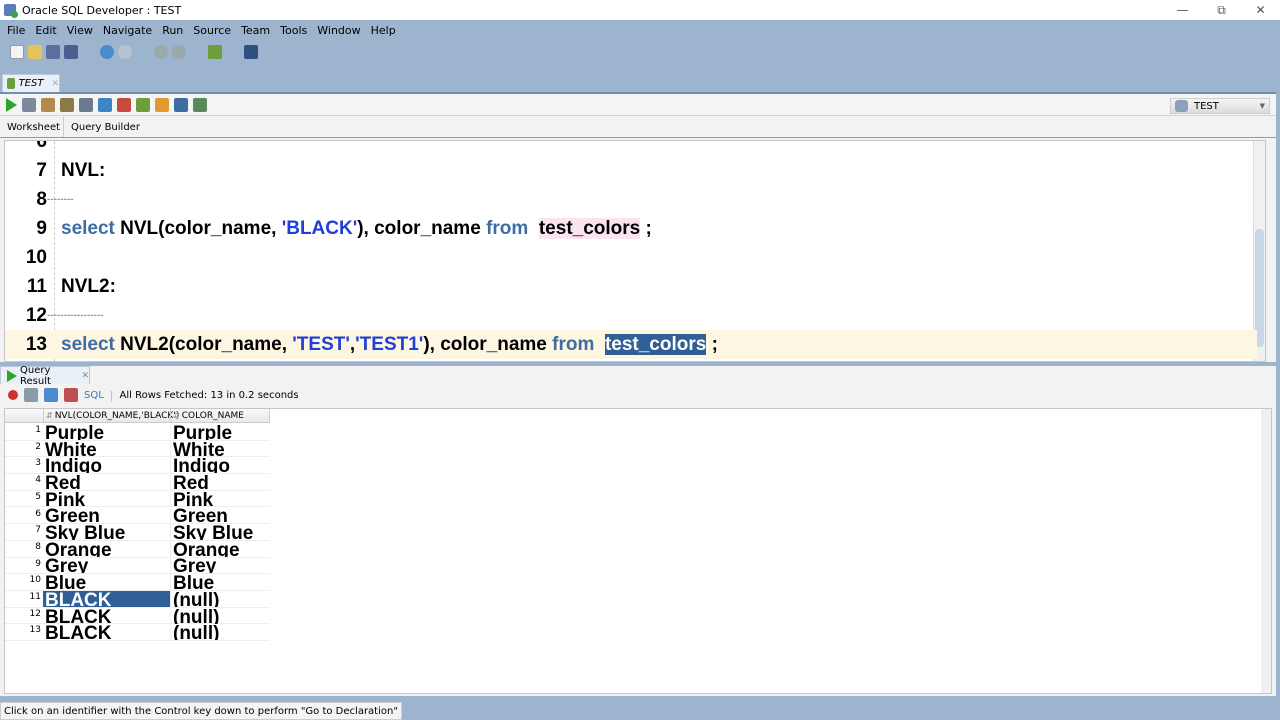 The height and width of the screenshot is (720, 1280). Describe the element at coordinates (125, 52) in the screenshot. I see `redo-icon` at that location.